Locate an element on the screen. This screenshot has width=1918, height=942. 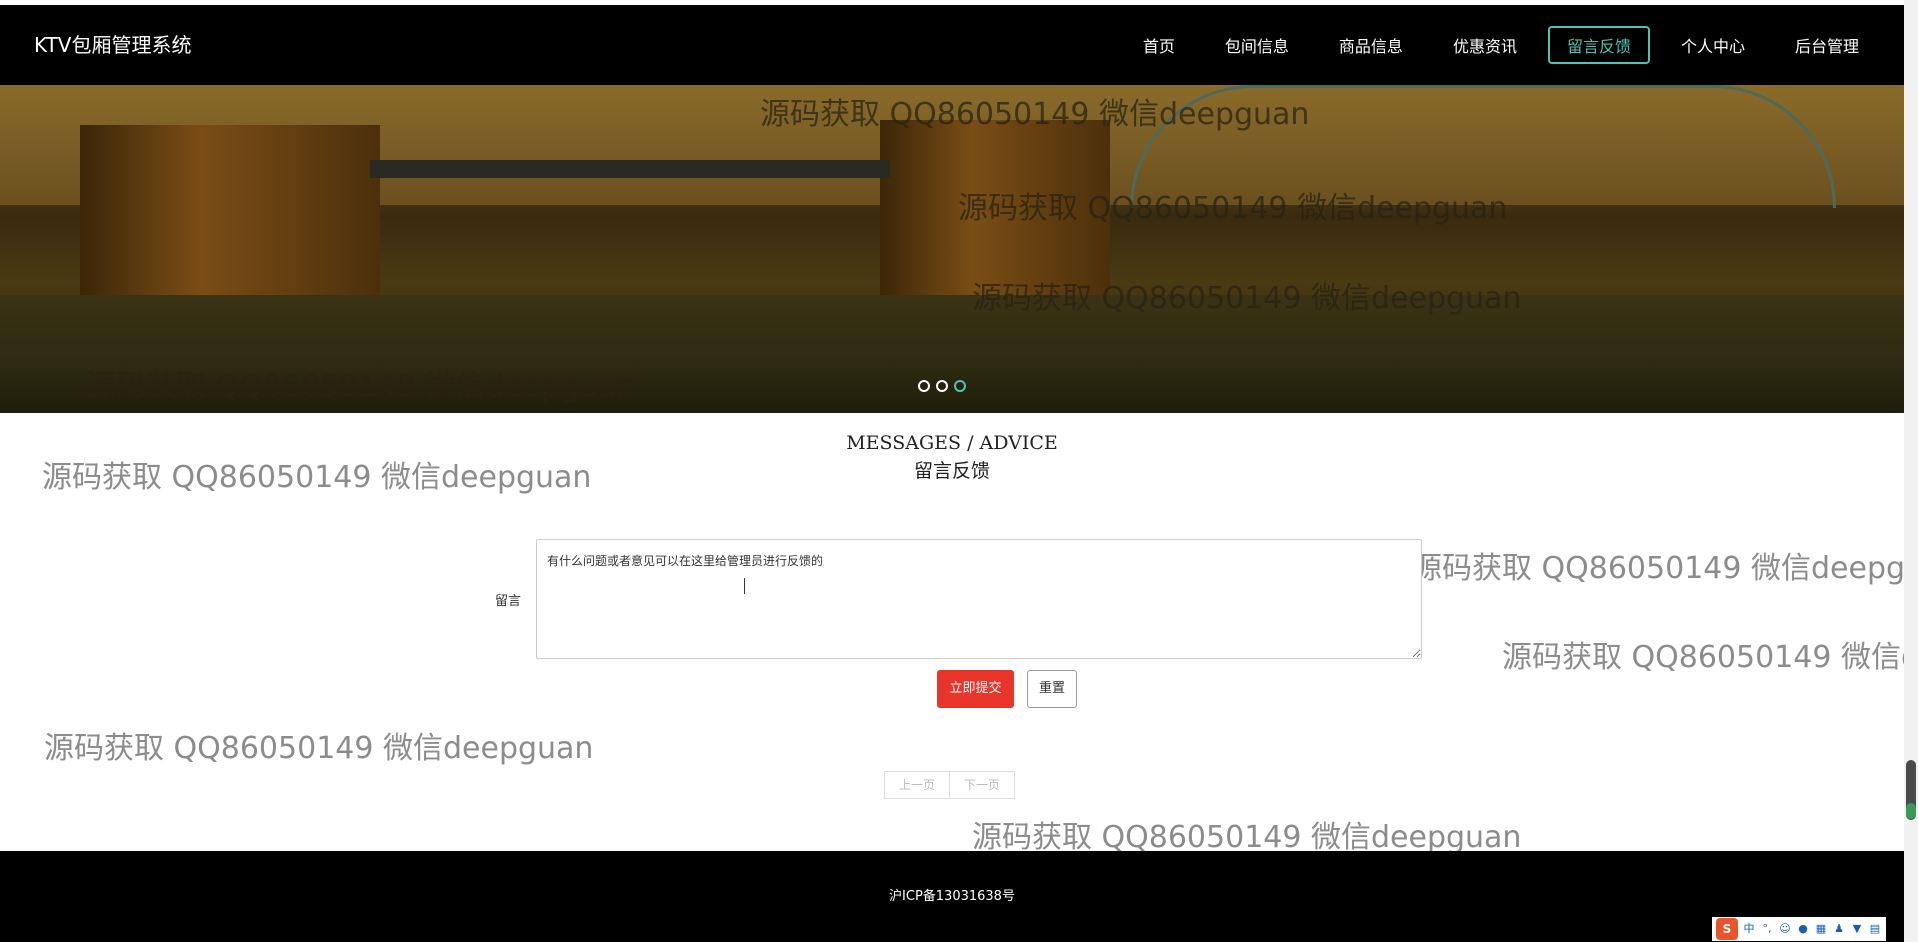
nav-item-products: 商品信息 is located at coordinates (1371, 45).